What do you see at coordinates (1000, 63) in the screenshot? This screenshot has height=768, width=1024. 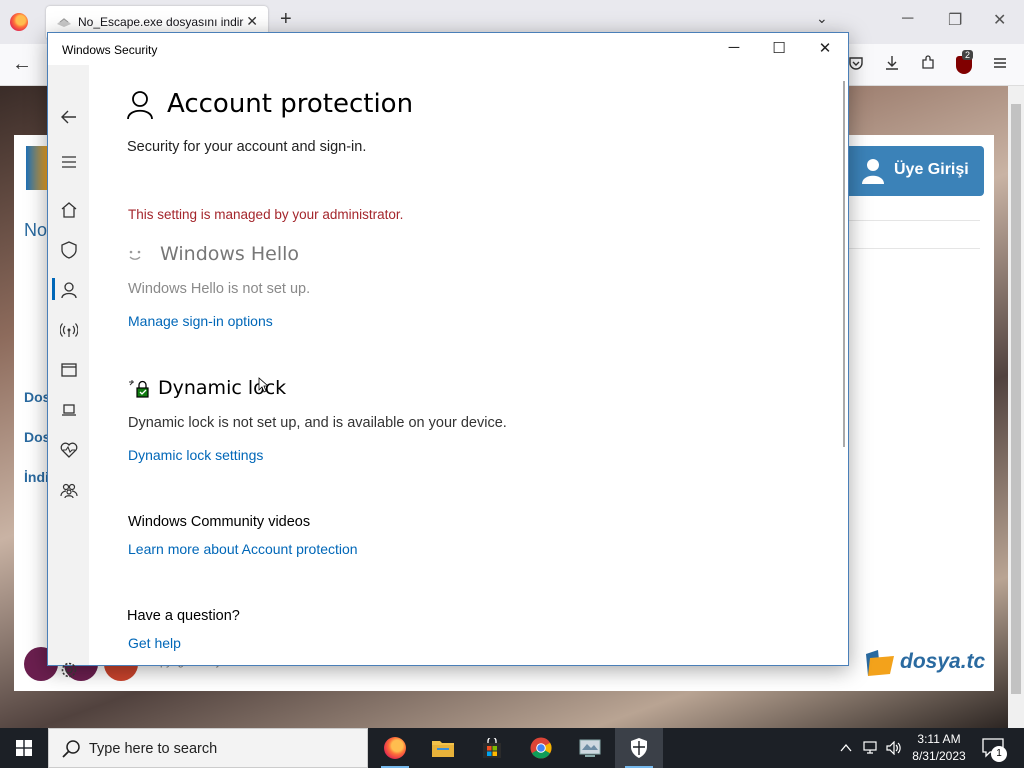 I see `hamburger-menu-icon` at bounding box center [1000, 63].